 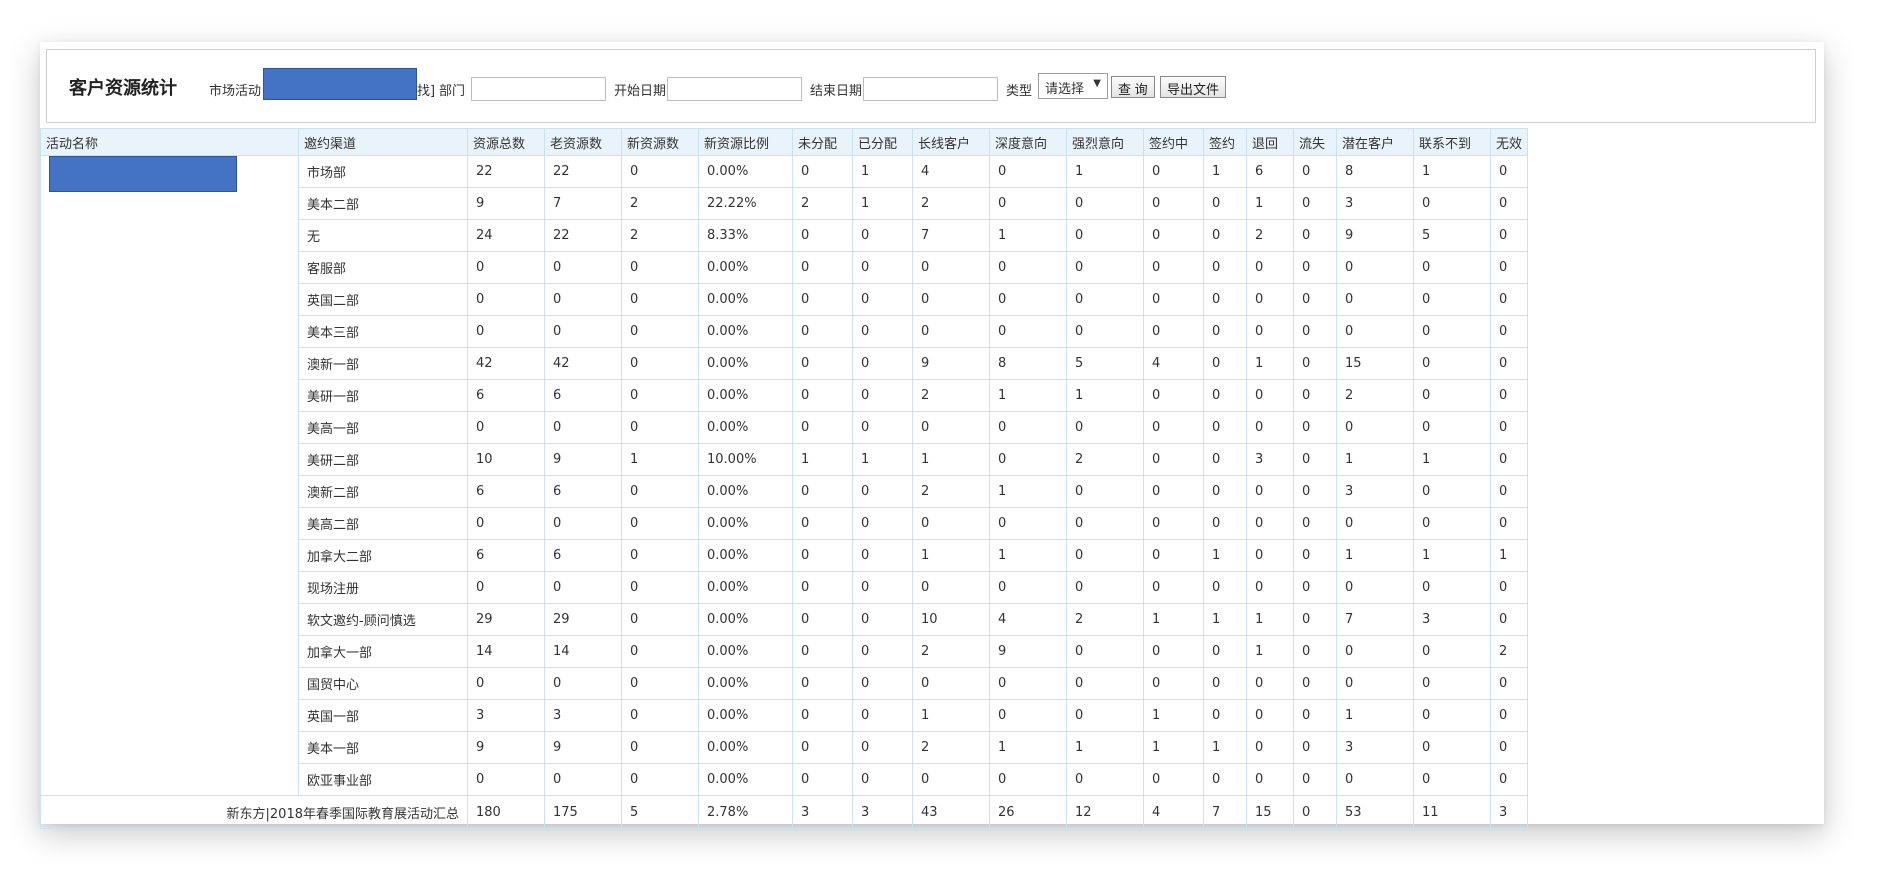 What do you see at coordinates (660, 235) in the screenshot?
I see `table-cell: 2` at bounding box center [660, 235].